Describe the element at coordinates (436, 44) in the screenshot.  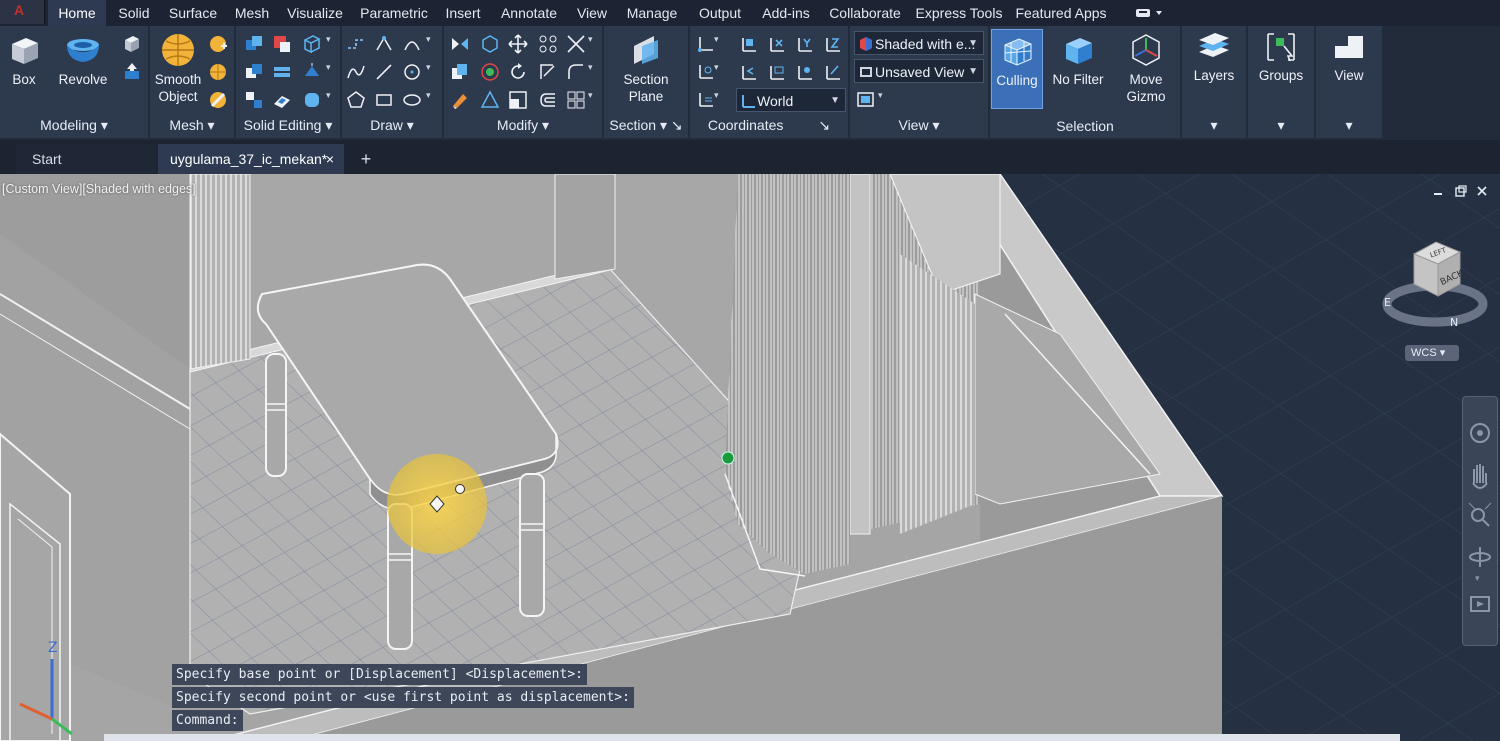
I see `arc-dropdown-icon: ▾` at that location.